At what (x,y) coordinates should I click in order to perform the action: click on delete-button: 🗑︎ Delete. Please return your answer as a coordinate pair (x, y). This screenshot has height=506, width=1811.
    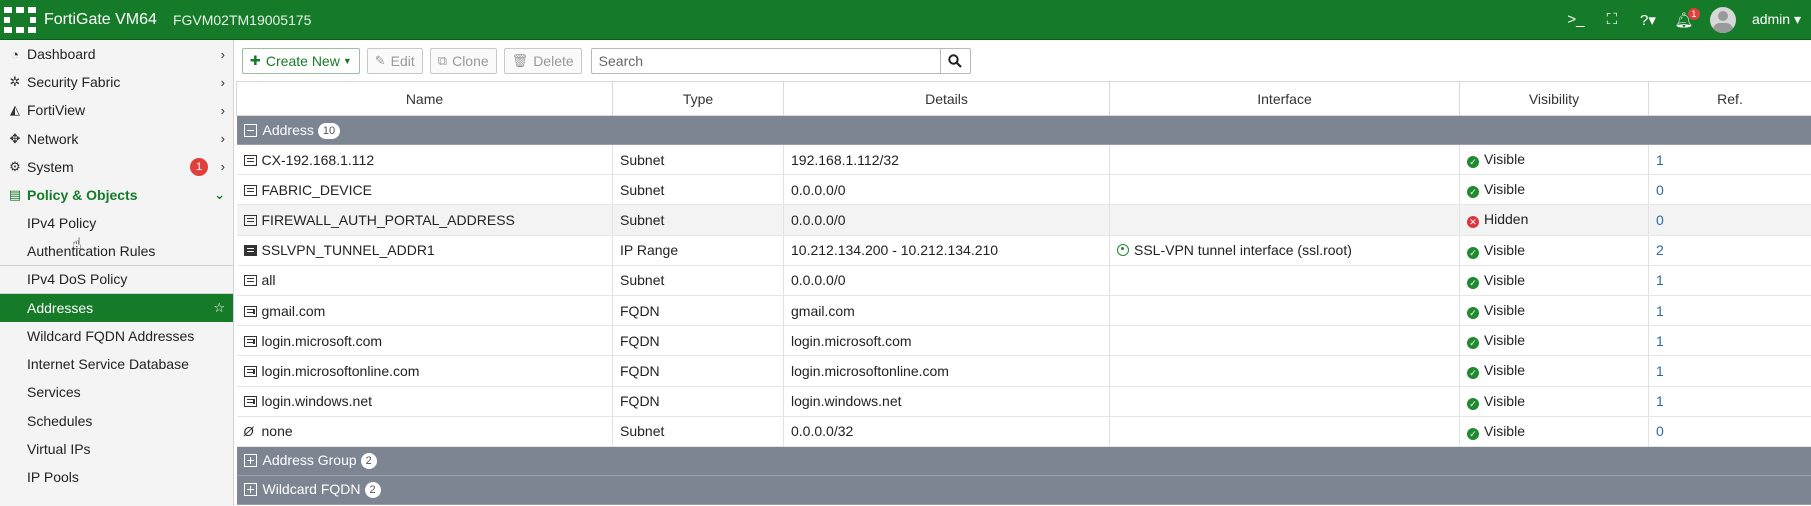
    Looking at the image, I should click on (542, 60).